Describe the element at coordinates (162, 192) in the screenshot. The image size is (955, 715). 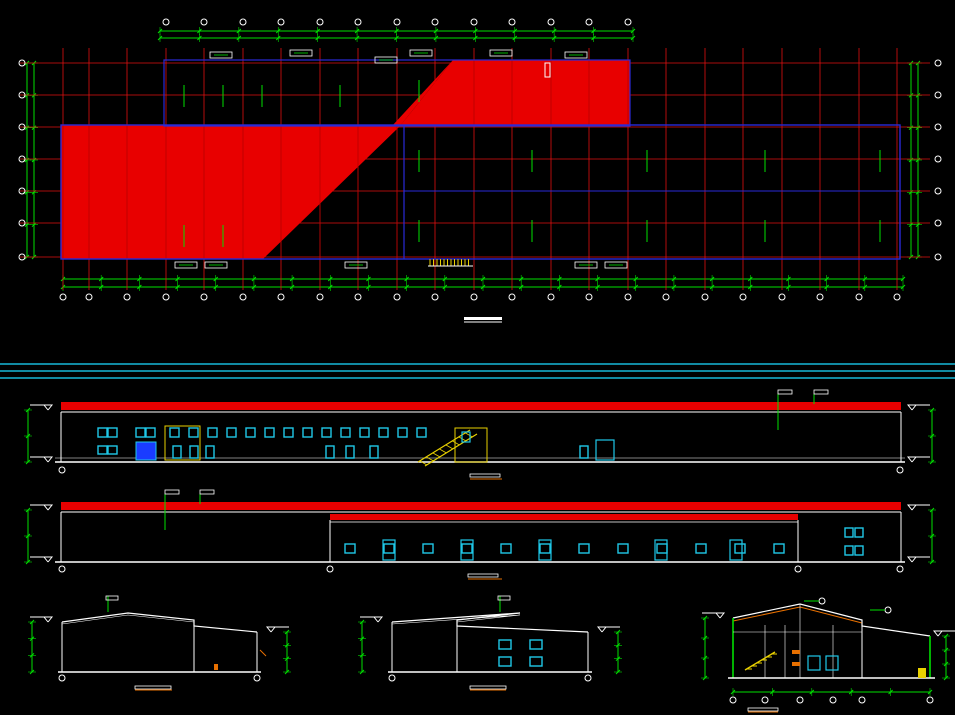
I see `roof-zone-left` at that location.